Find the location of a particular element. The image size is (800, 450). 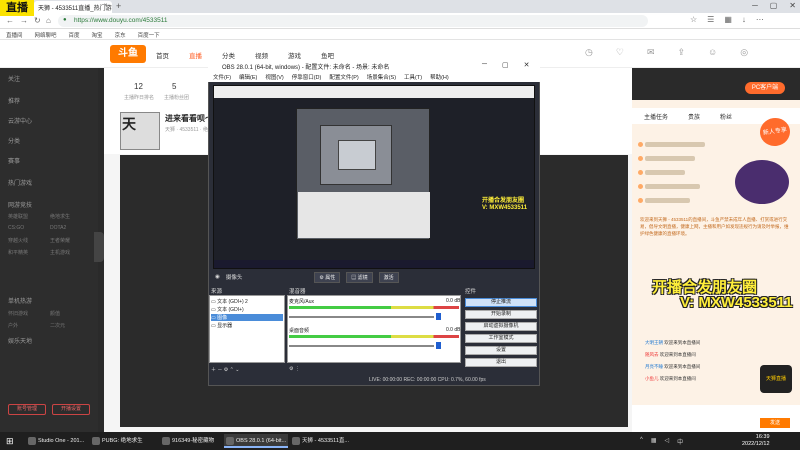

sidebar-subitem: 二次元 is located at coordinates (57, 325).